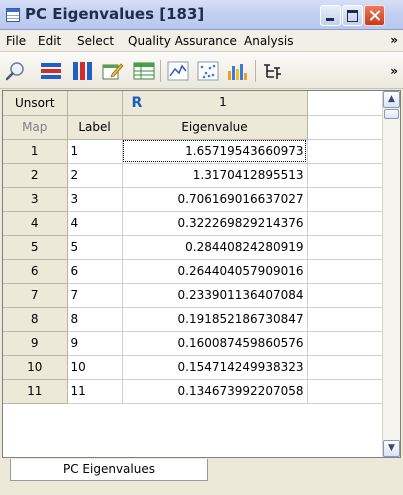 This screenshot has height=495, width=403. Describe the element at coordinates (35, 343) in the screenshot. I see `row-number: 9` at that location.